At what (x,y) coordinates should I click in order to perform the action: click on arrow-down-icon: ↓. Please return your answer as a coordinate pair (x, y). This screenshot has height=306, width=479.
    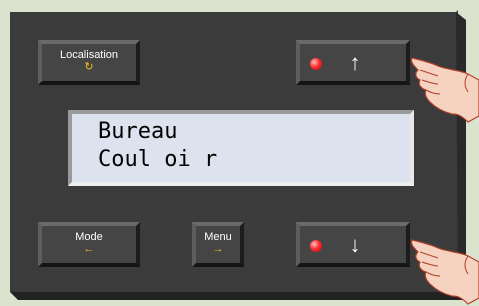
    Looking at the image, I should click on (355, 244).